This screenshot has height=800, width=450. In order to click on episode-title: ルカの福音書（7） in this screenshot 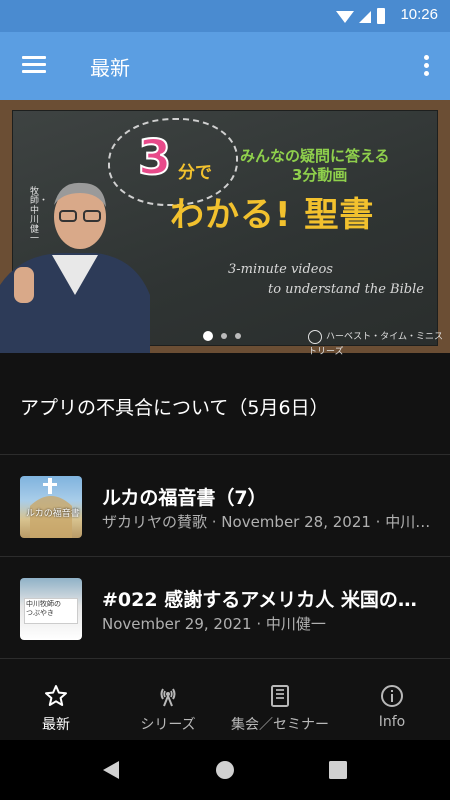, I will do `click(184, 498)`.